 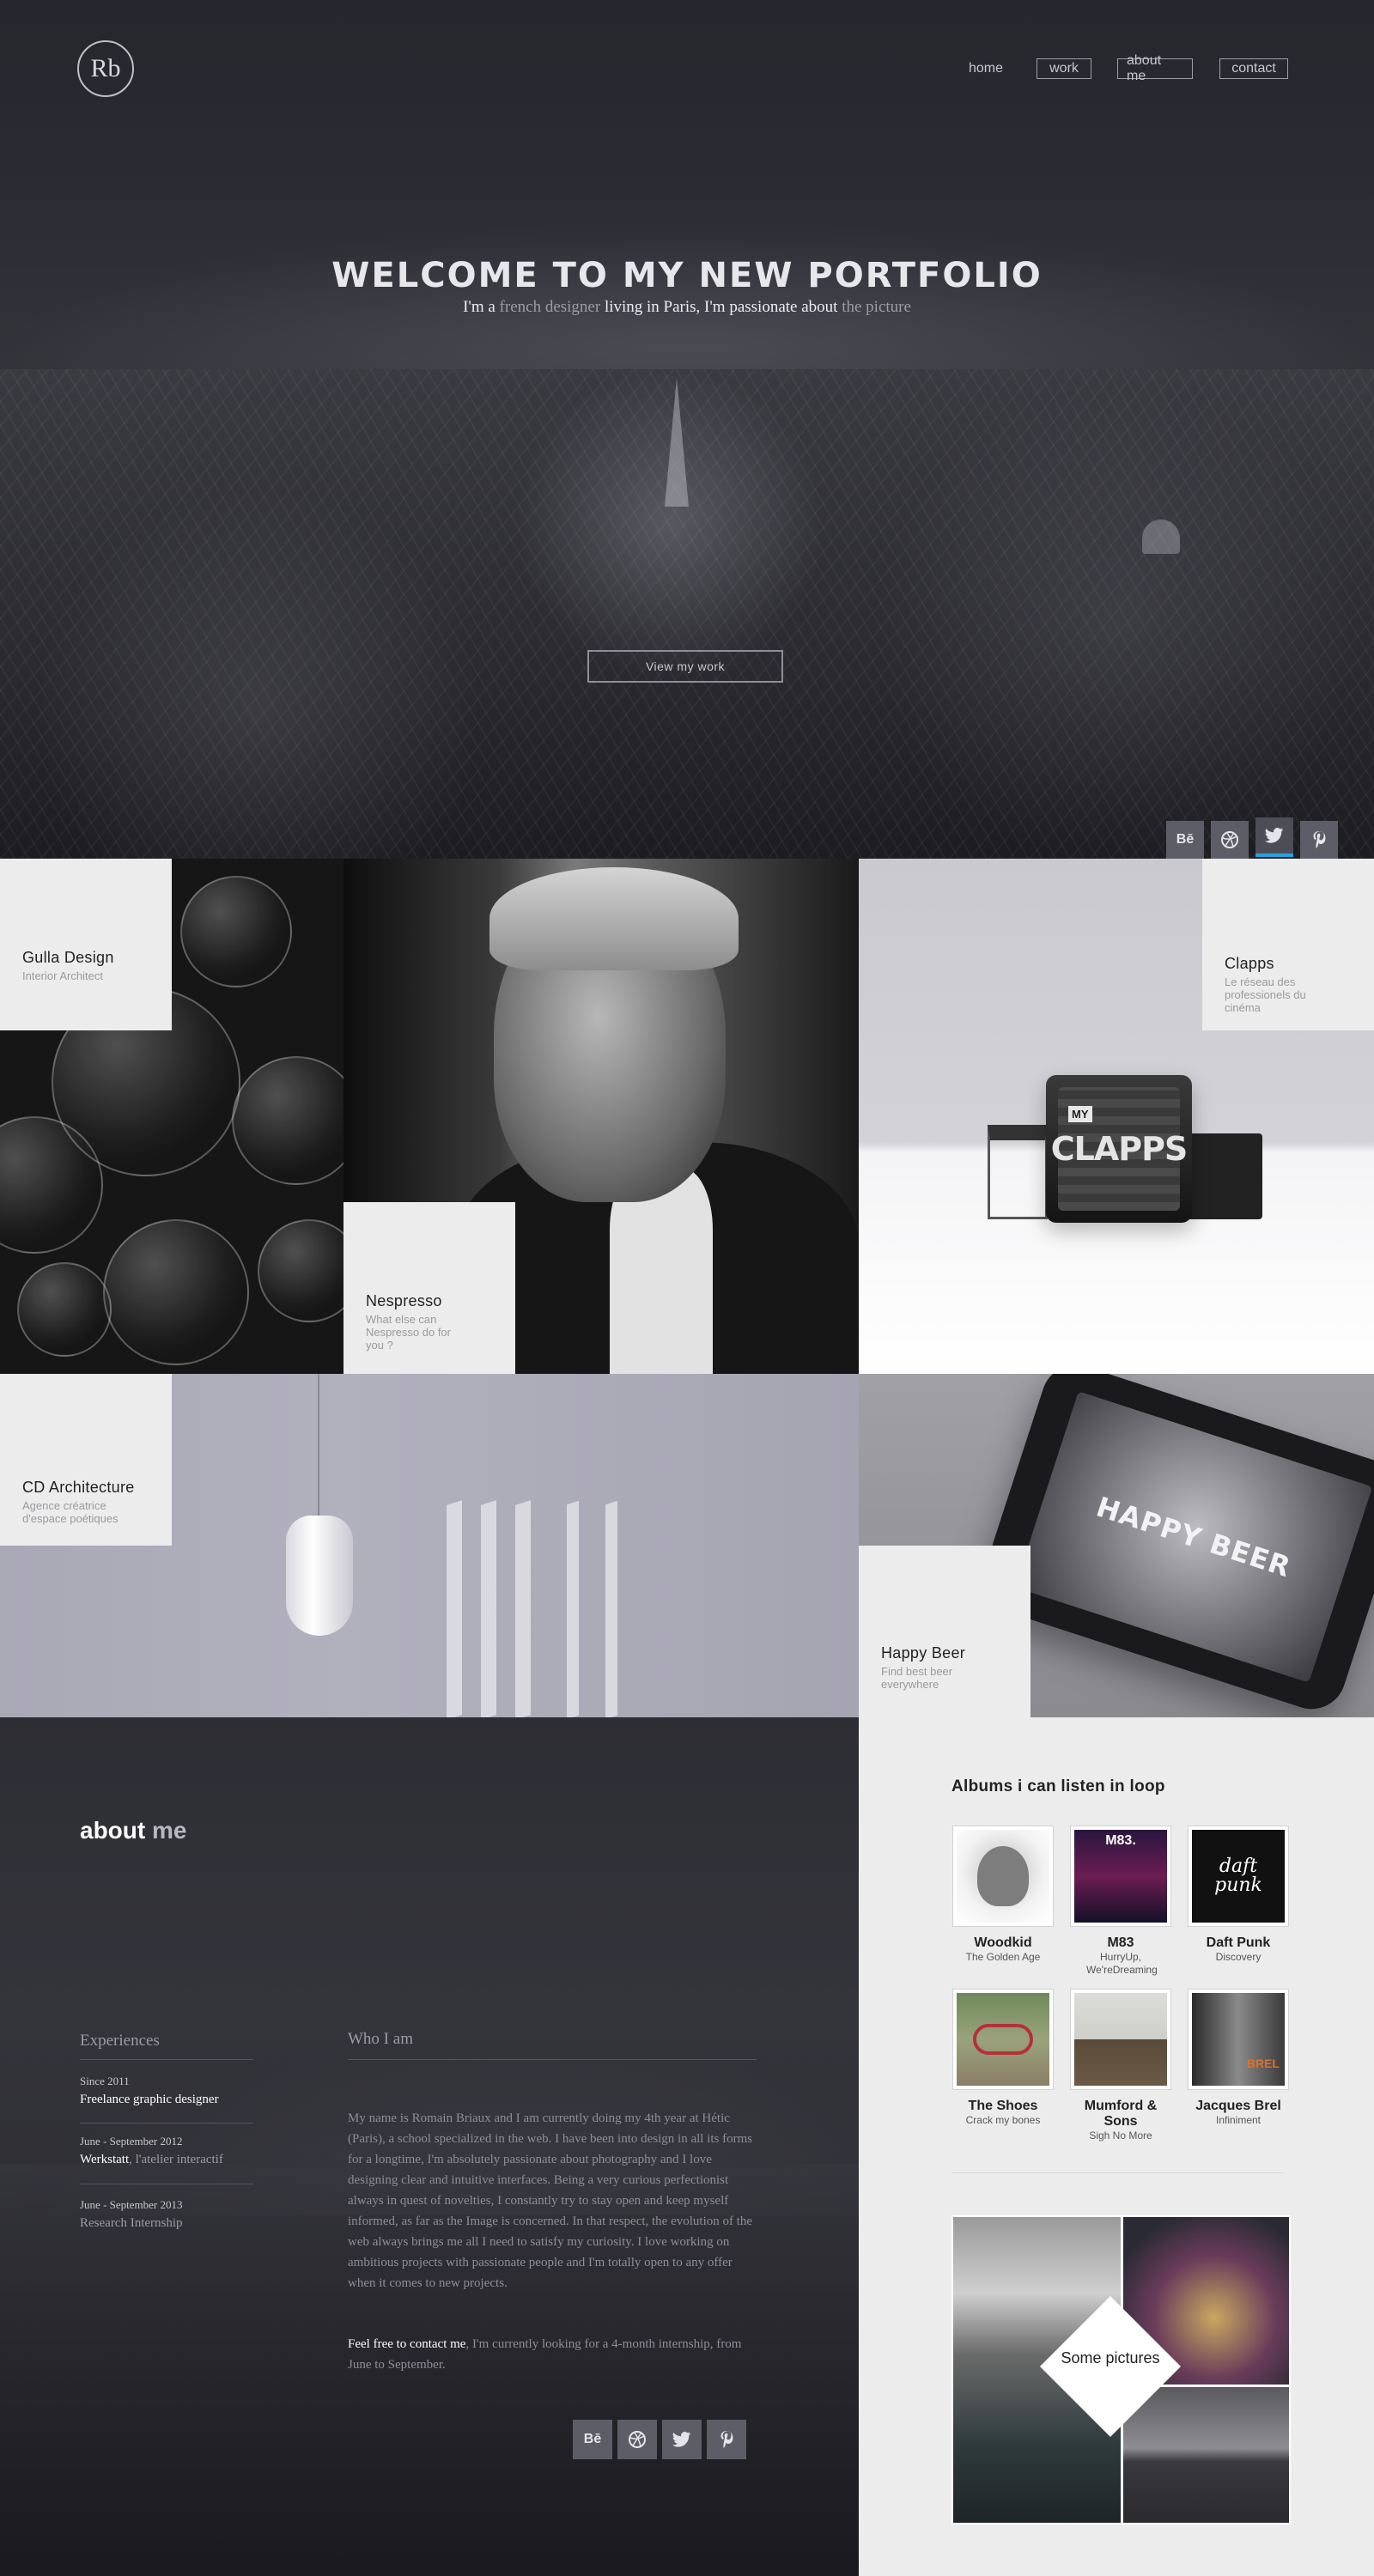 I want to click on portrait-hair, so click(x=614, y=918).